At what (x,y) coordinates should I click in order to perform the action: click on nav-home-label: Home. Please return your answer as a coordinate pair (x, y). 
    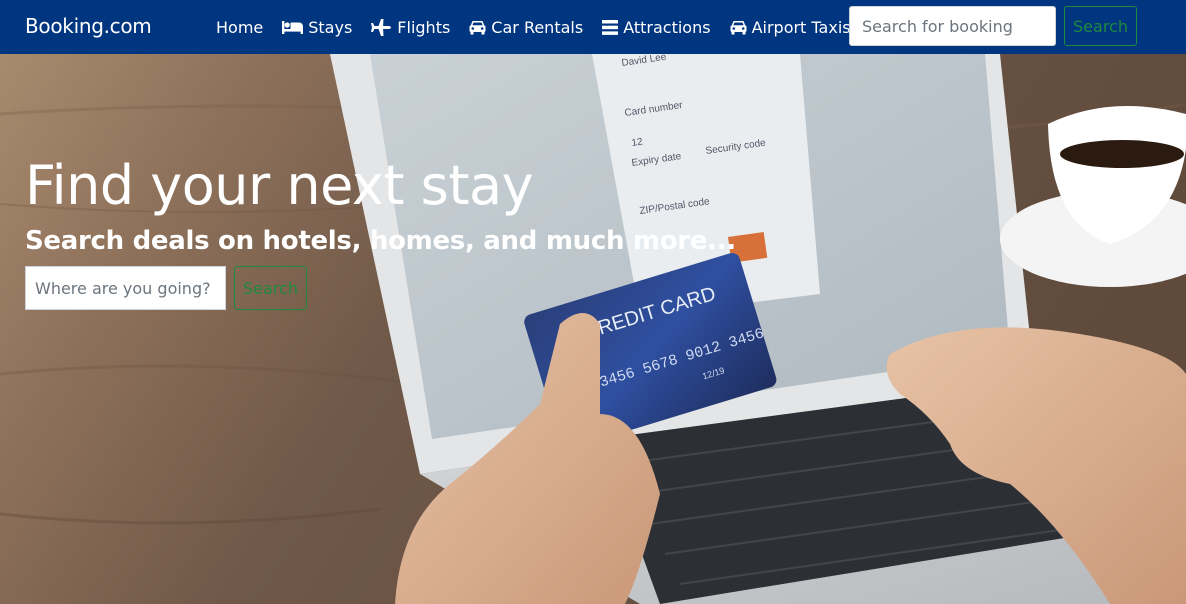
    Looking at the image, I should click on (240, 27).